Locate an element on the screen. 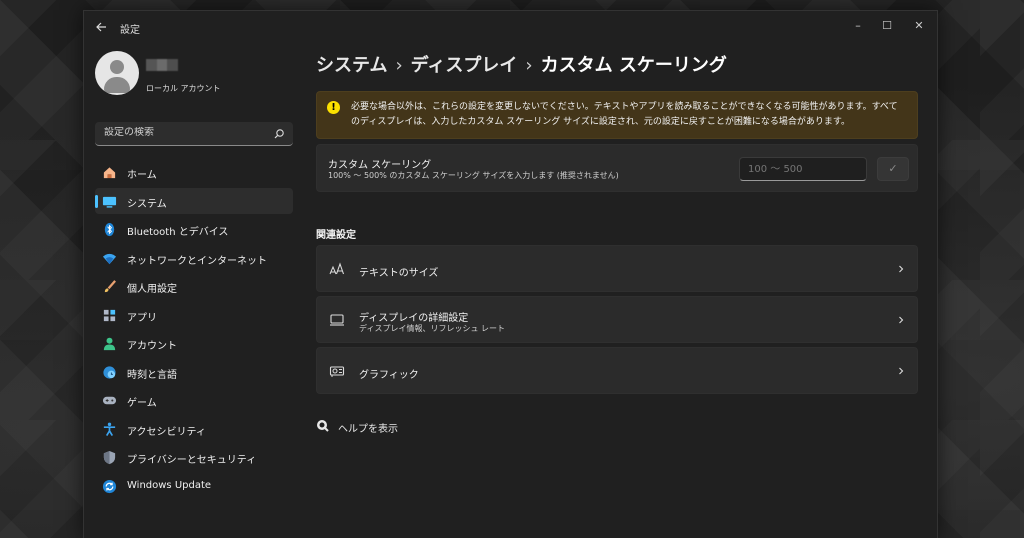 This screenshot has height=538, width=1024. minimize-button: – is located at coordinates (858, 26).